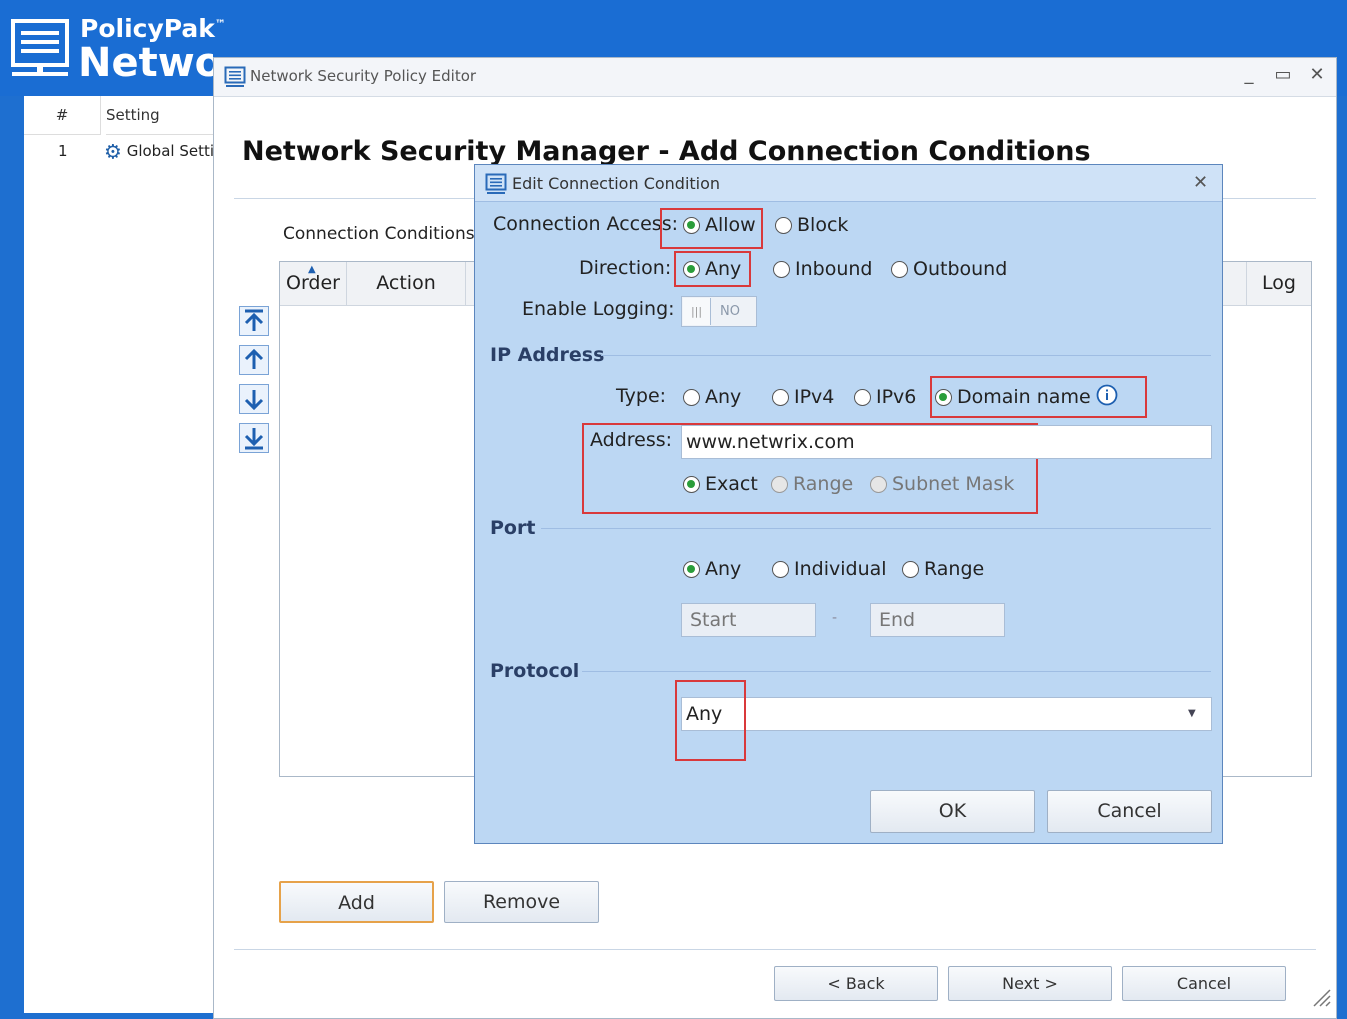  Describe the element at coordinates (730, 311) in the screenshot. I see `toggle-state: NO` at that location.